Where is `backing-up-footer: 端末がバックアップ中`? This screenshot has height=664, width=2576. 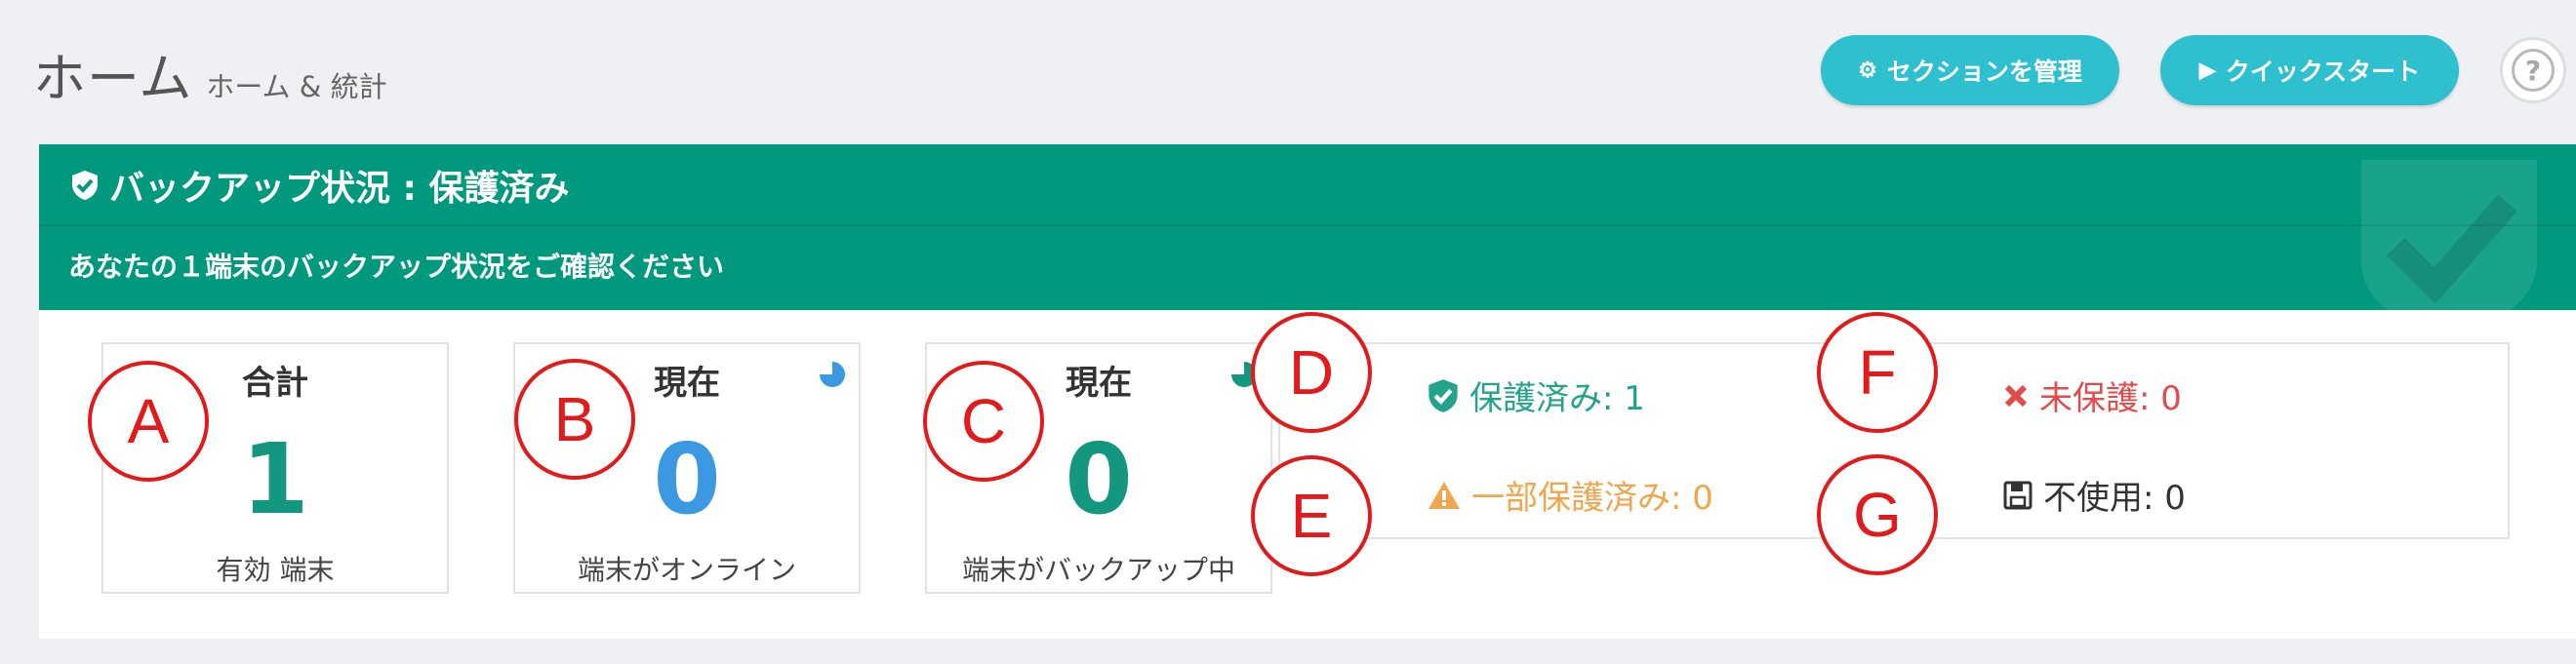
backing-up-footer: 端末がバックアップ中 is located at coordinates (1098, 570).